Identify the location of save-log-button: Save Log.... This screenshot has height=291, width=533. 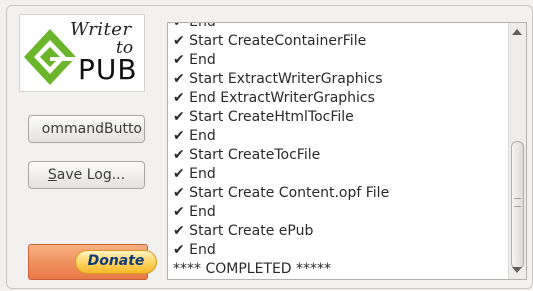
(86, 175).